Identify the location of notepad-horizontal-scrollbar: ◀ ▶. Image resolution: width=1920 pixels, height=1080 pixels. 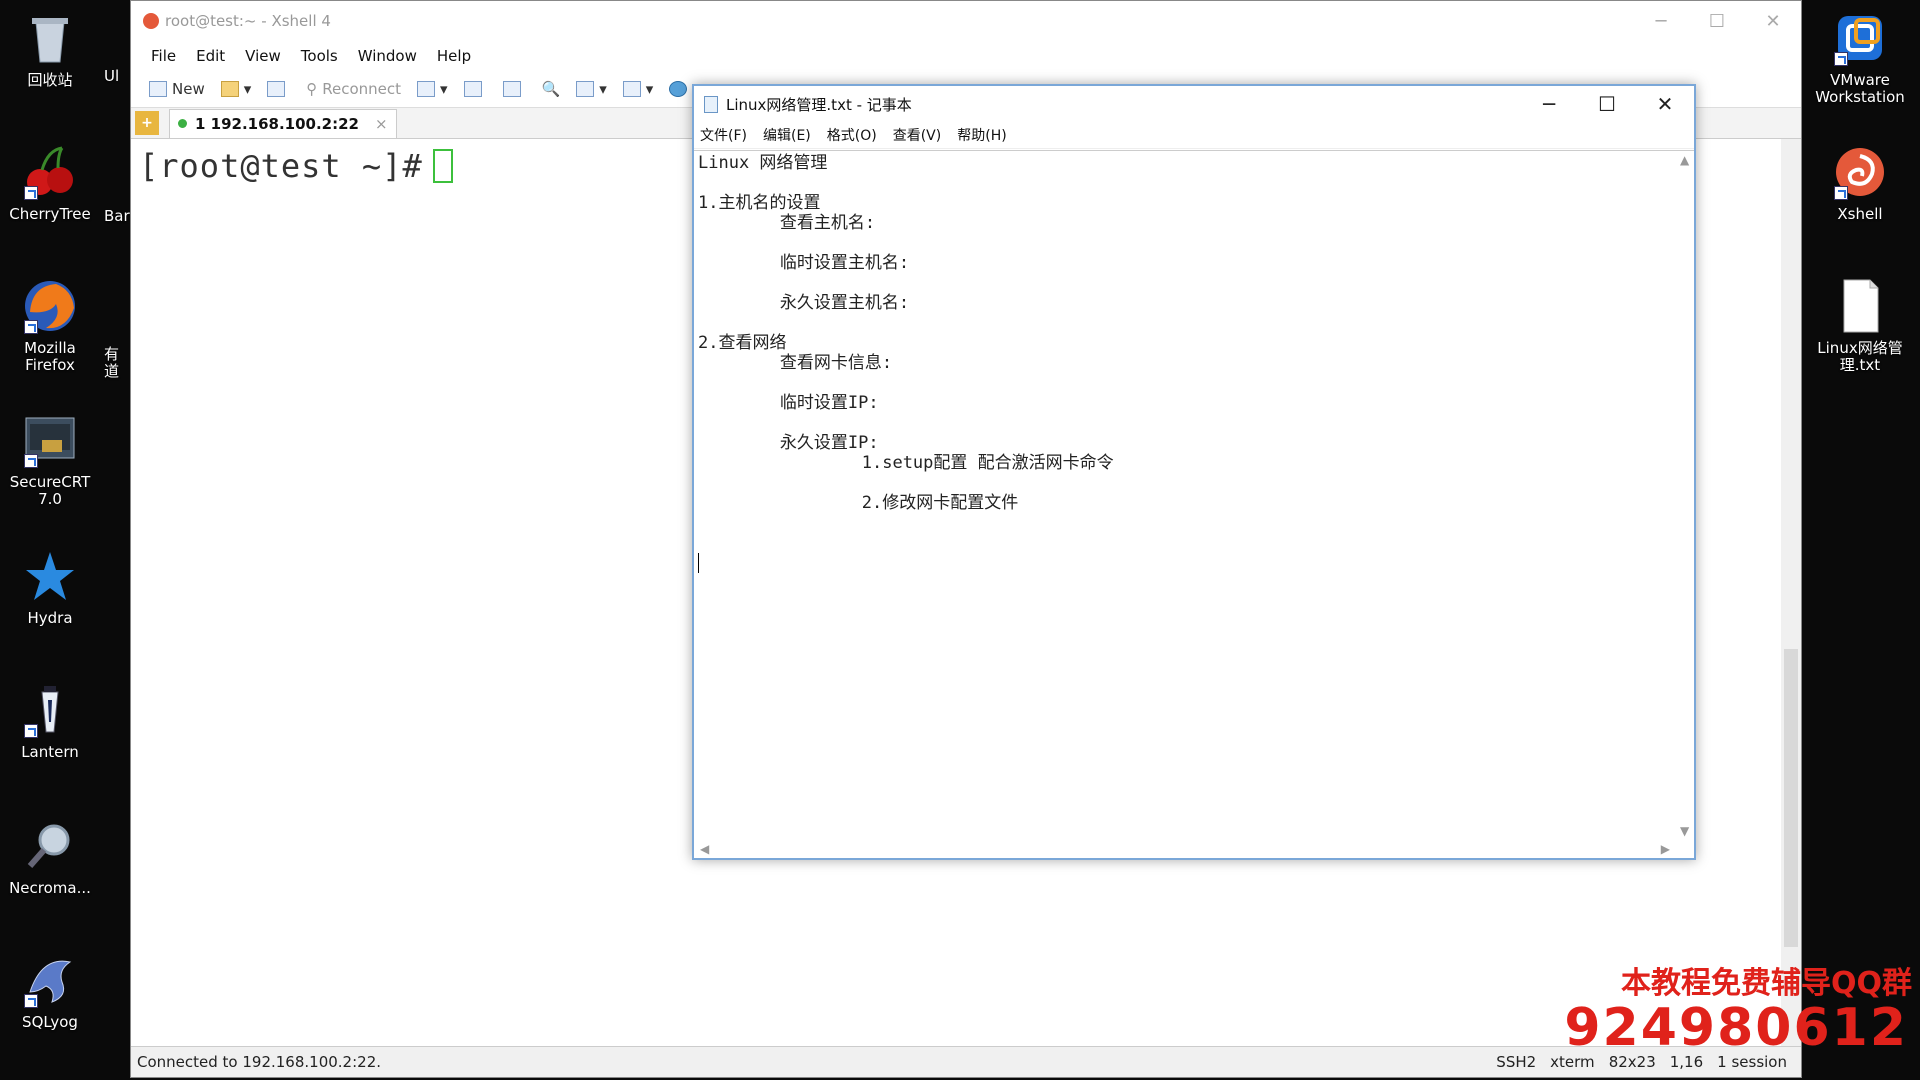
(1185, 849).